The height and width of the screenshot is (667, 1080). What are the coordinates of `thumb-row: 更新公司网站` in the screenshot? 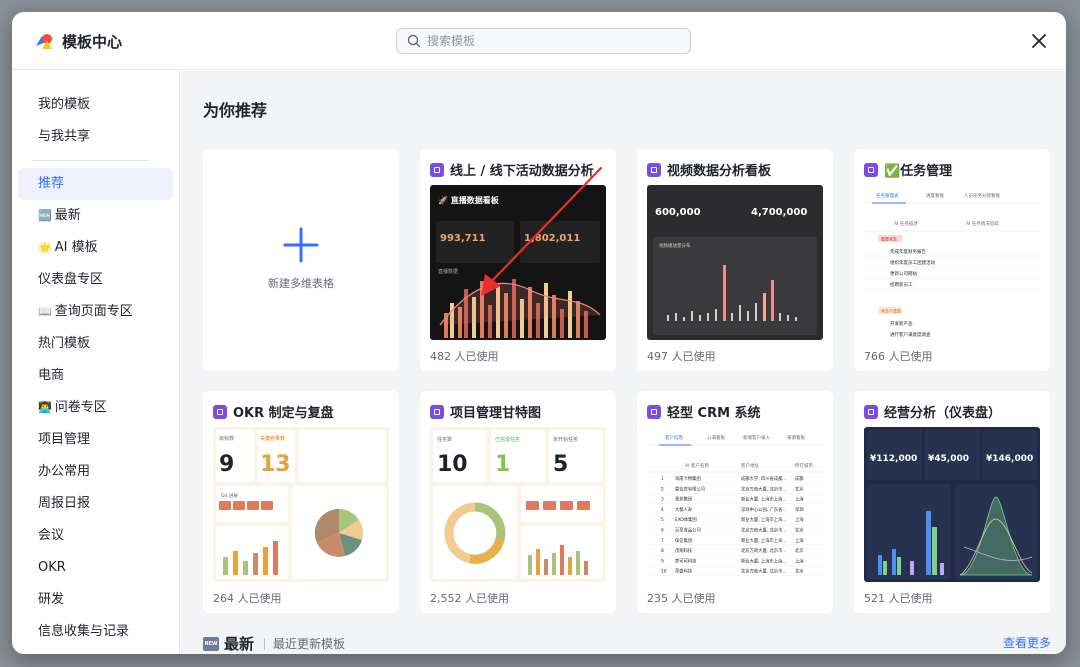 It's located at (903, 273).